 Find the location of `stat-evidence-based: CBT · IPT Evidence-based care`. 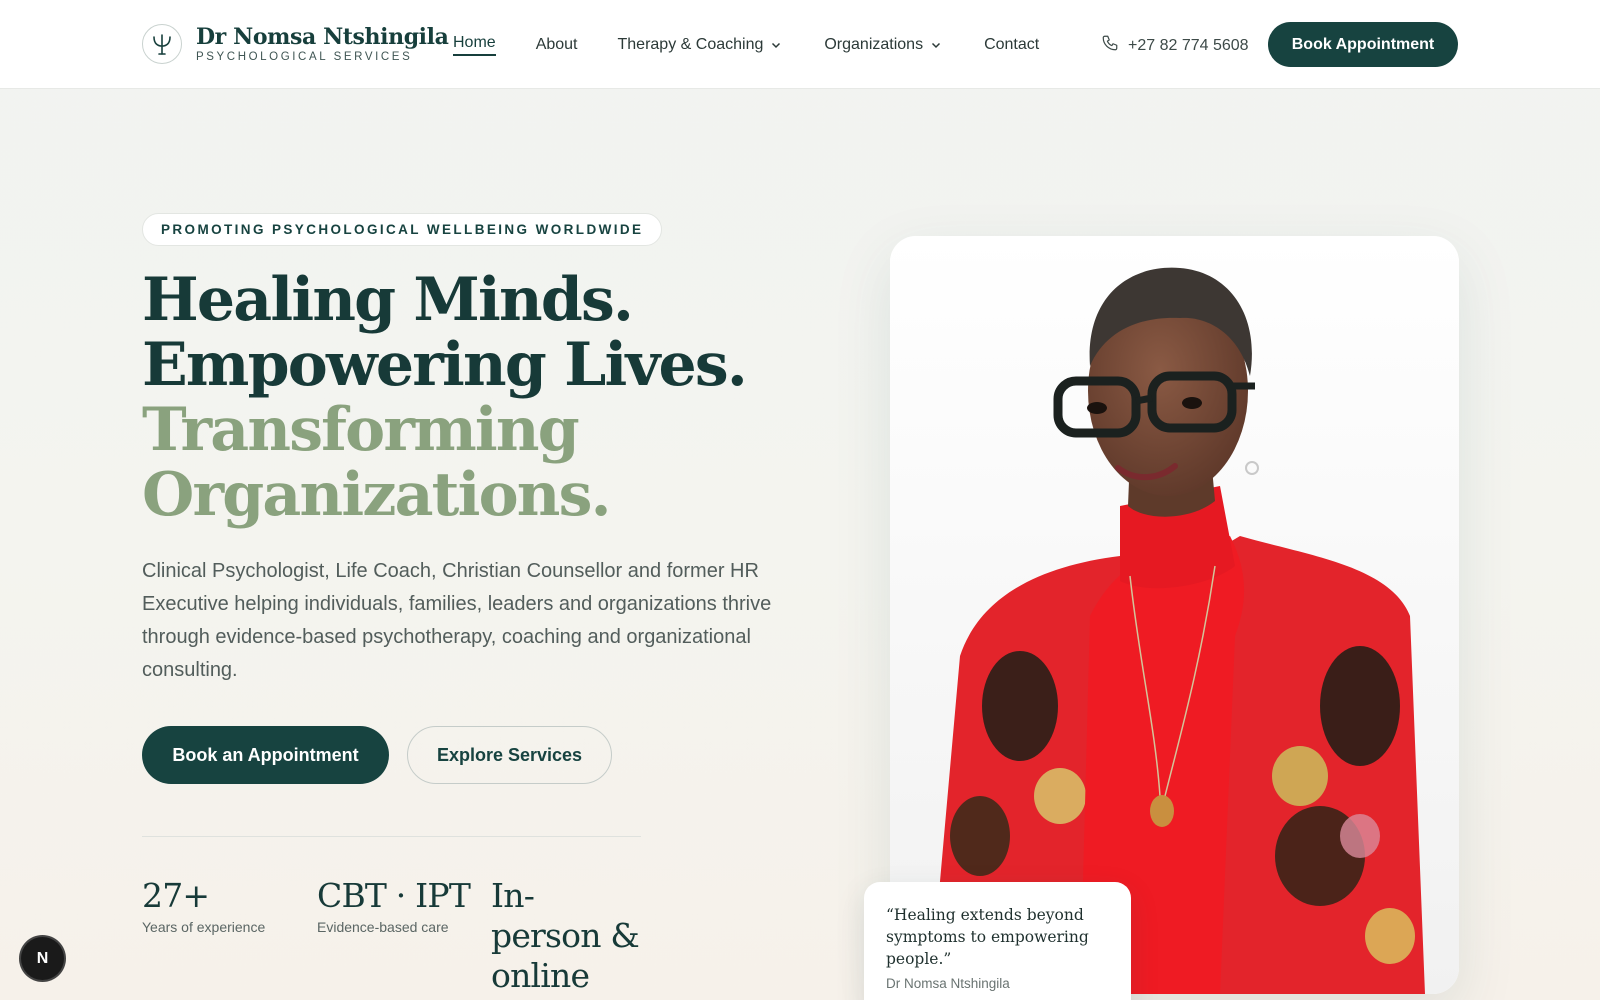

stat-evidence-based: CBT · IPT Evidence-based care is located at coordinates (394, 905).